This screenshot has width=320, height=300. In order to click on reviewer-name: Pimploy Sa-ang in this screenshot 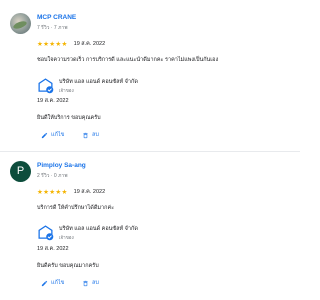, I will do `click(61, 165)`.